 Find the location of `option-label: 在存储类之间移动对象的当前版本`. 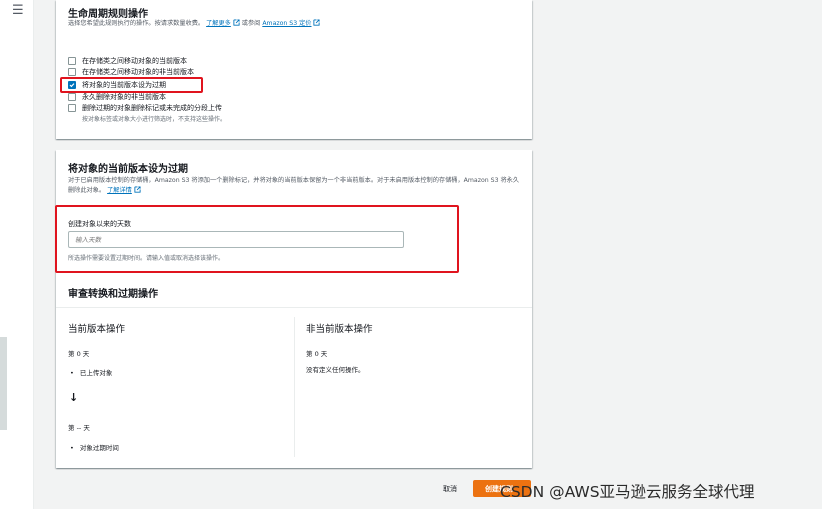

option-label: 在存储类之间移动对象的当前版本 is located at coordinates (134, 61).